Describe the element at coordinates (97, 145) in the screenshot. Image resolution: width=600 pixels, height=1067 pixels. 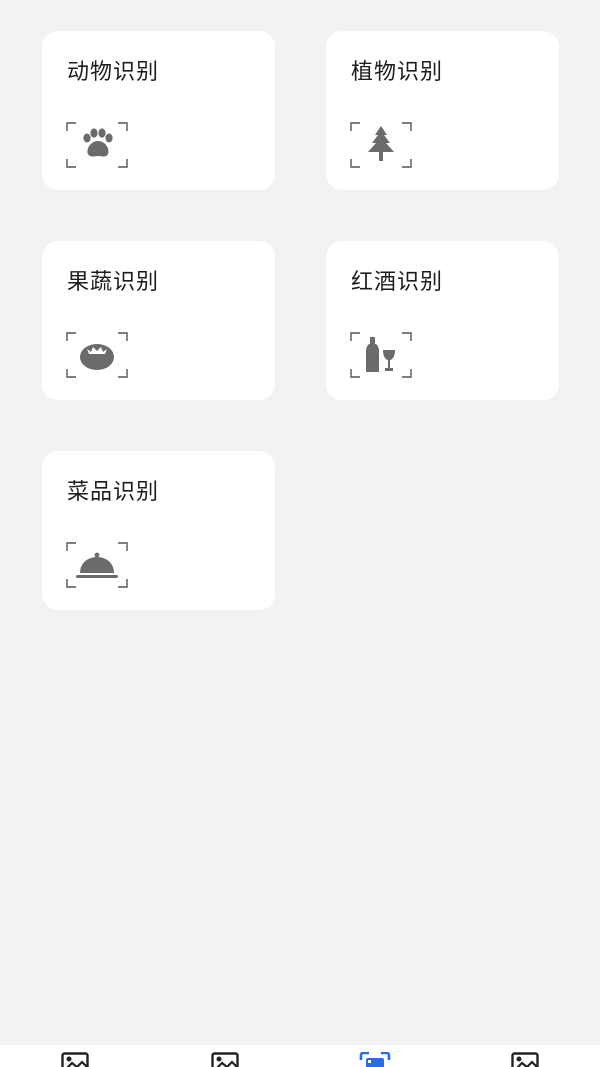
I see `paw-icon` at that location.